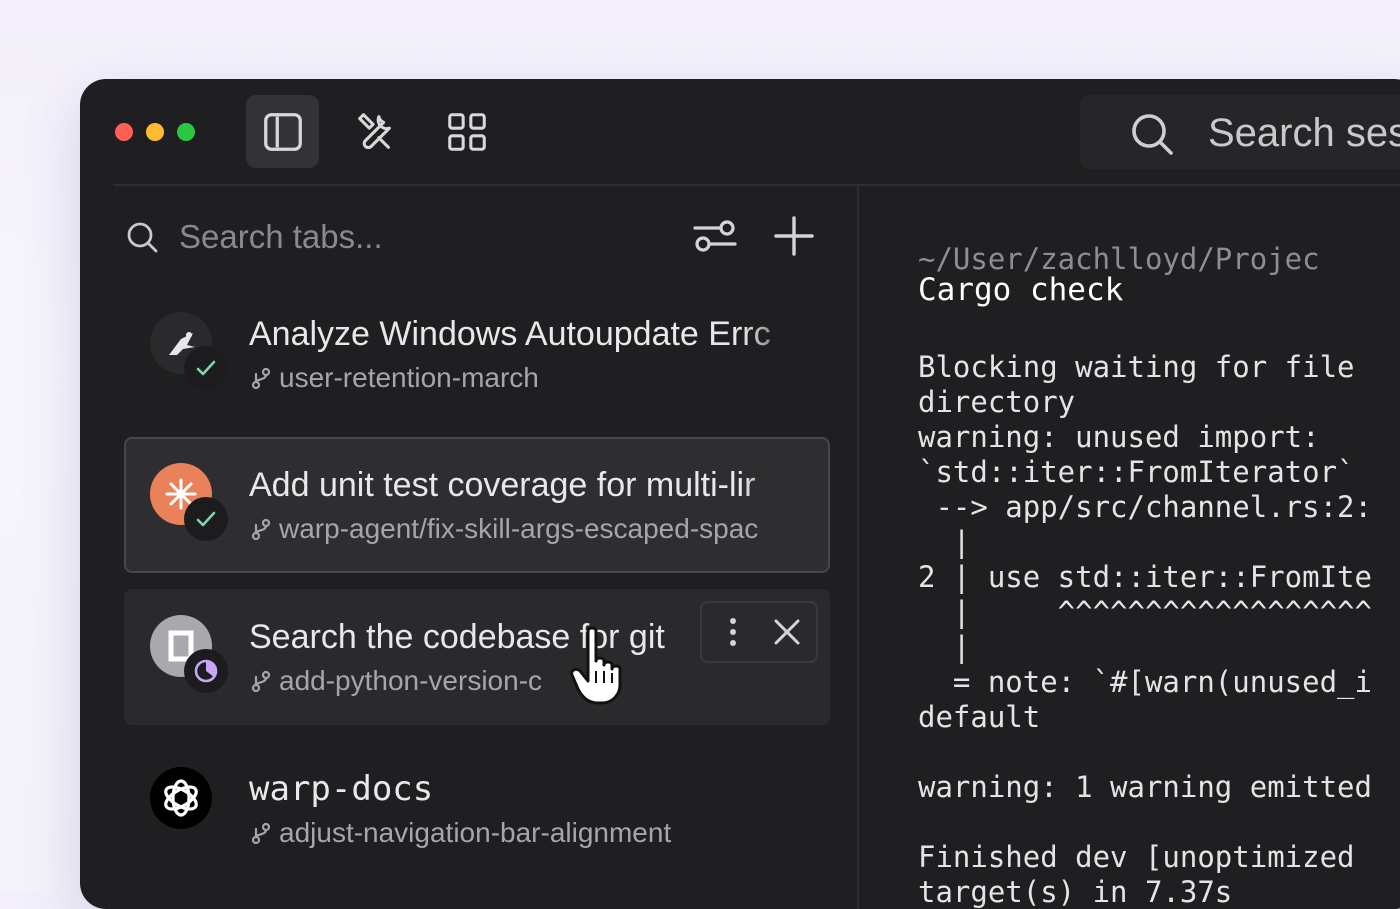  What do you see at coordinates (341, 789) in the screenshot?
I see `tab-title: warp-docs` at bounding box center [341, 789].